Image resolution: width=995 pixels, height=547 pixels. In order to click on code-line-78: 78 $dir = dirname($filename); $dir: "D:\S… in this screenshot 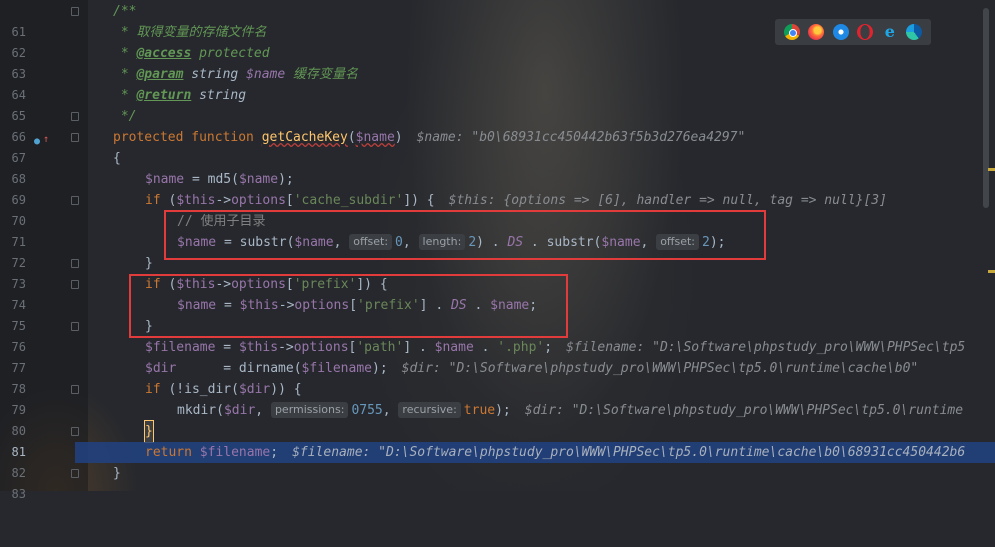, I will do `click(497, 377)`.